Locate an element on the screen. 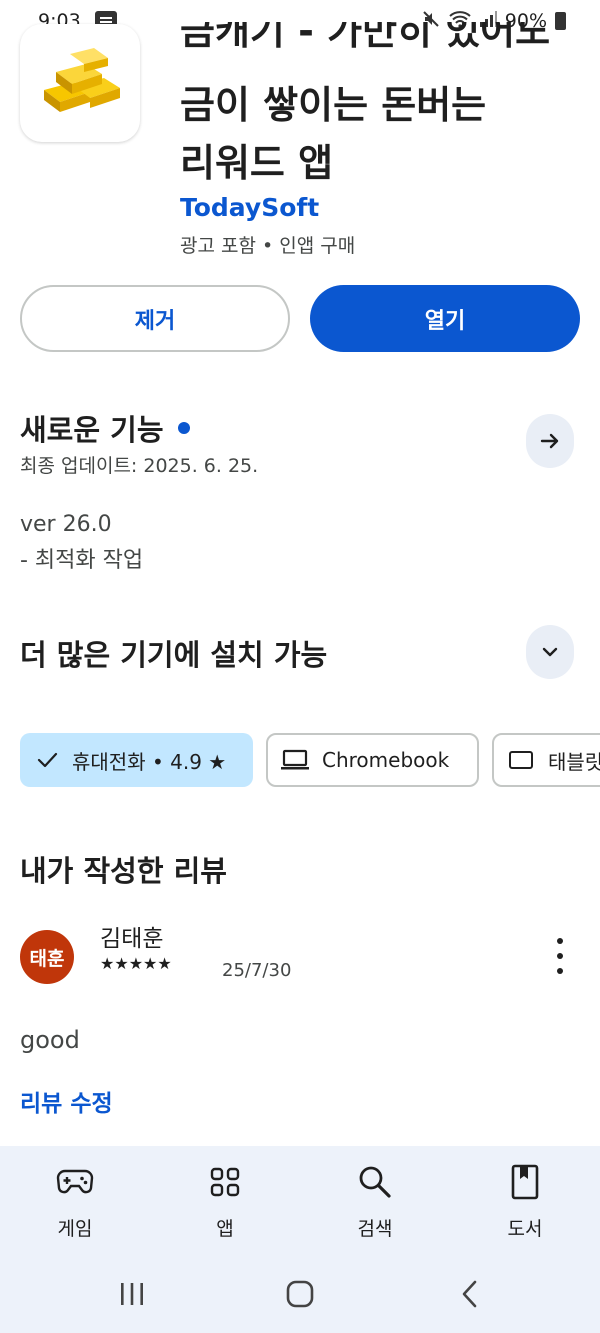  app-title-line: 금이 쌓이는 돈버는 is located at coordinates (333, 105).